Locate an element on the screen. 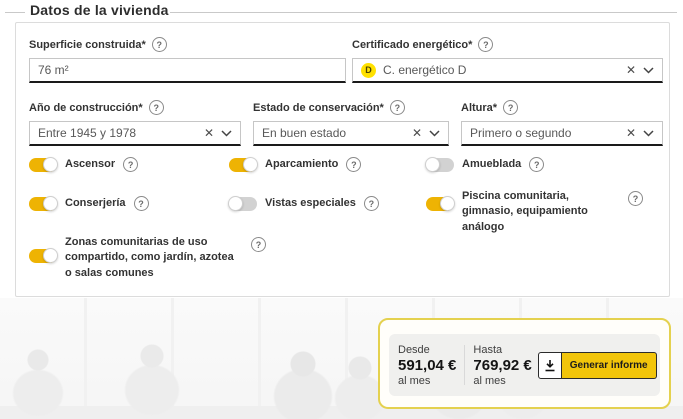 The height and width of the screenshot is (419, 683). vistas-toggle is located at coordinates (242, 204).